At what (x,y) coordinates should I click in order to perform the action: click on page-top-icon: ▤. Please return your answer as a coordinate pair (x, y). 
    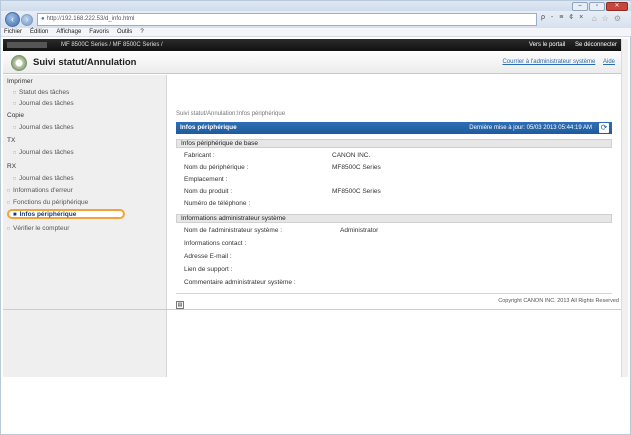
    Looking at the image, I should click on (180, 305).